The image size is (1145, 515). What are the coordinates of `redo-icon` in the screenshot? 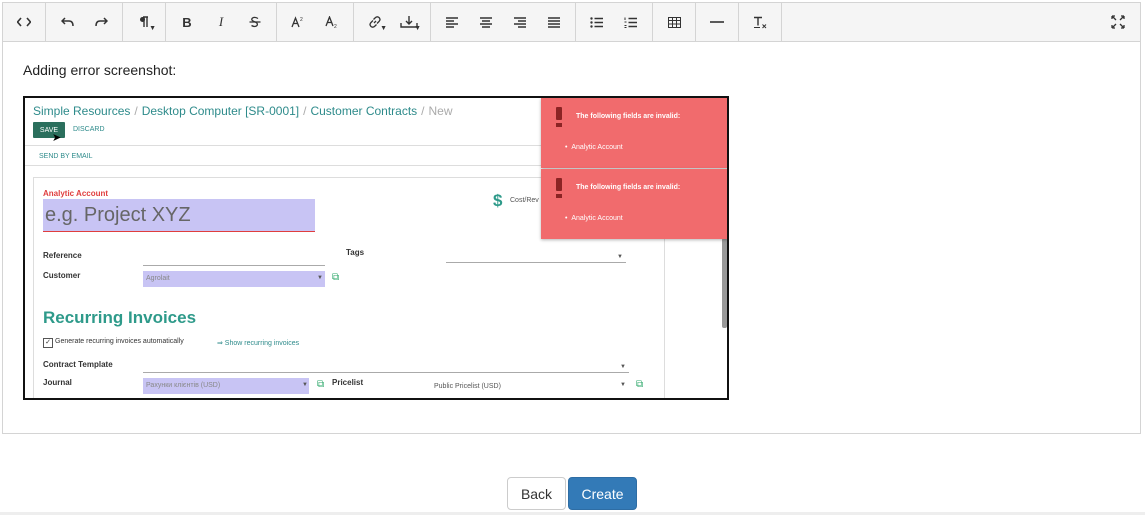 It's located at (101, 22).